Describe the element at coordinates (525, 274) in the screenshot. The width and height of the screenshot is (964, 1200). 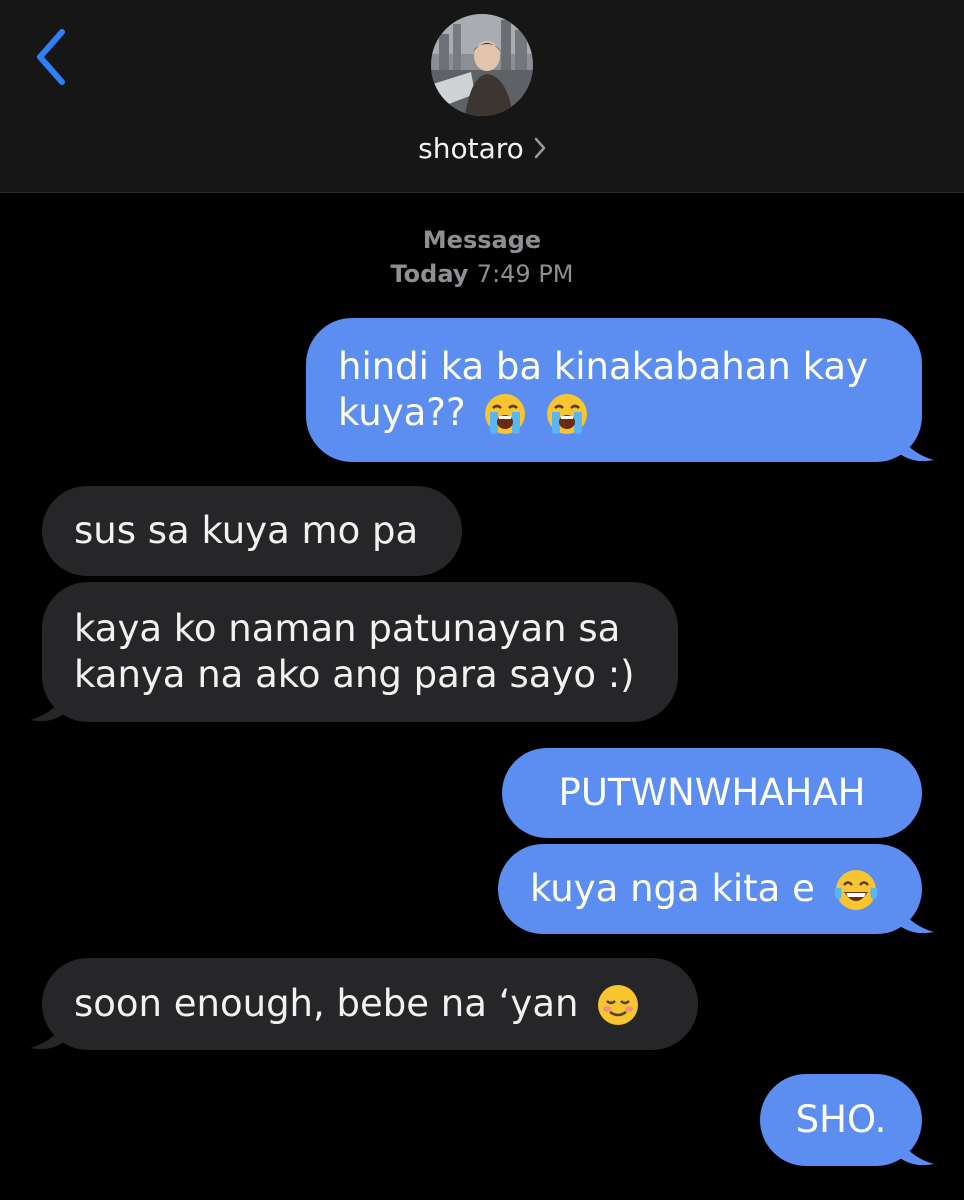
I see `time-label: 7:49 PM` at that location.